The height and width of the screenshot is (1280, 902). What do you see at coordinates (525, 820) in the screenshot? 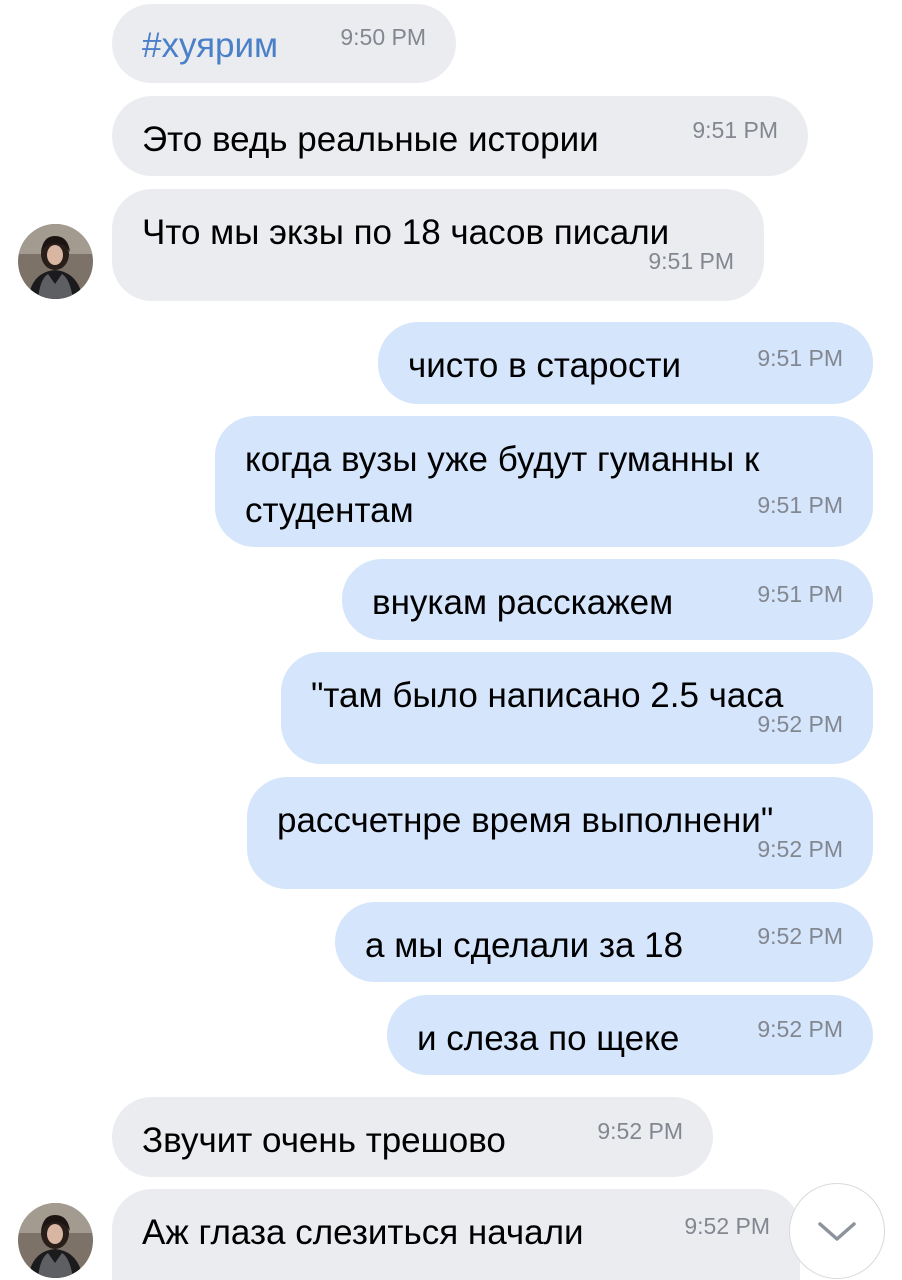
I see `message-text: рассчетнре время выполнени"` at bounding box center [525, 820].